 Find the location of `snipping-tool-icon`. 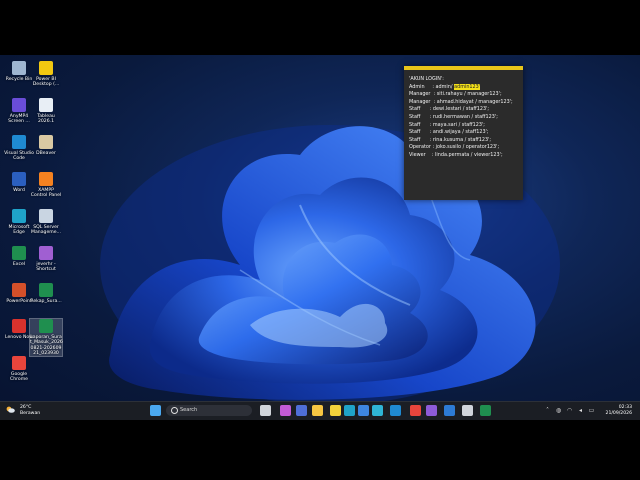

snipping-tool-icon is located at coordinates (467, 410).